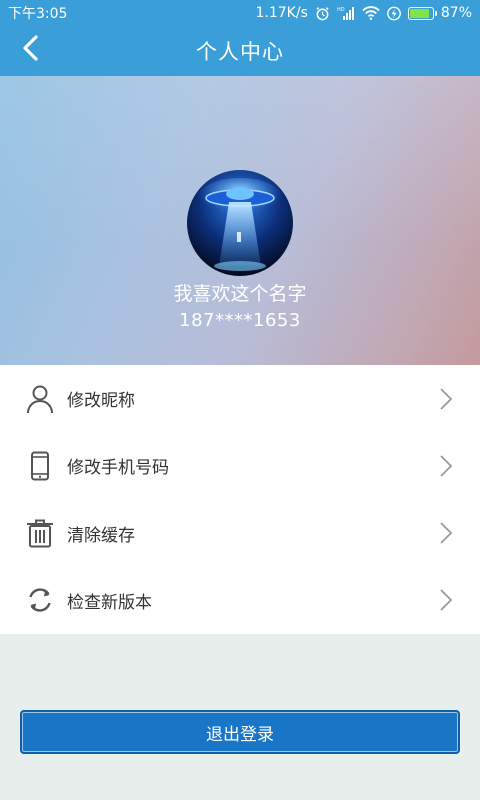  Describe the element at coordinates (240, 320) in the screenshot. I see `user-phone: 187****1653` at that location.